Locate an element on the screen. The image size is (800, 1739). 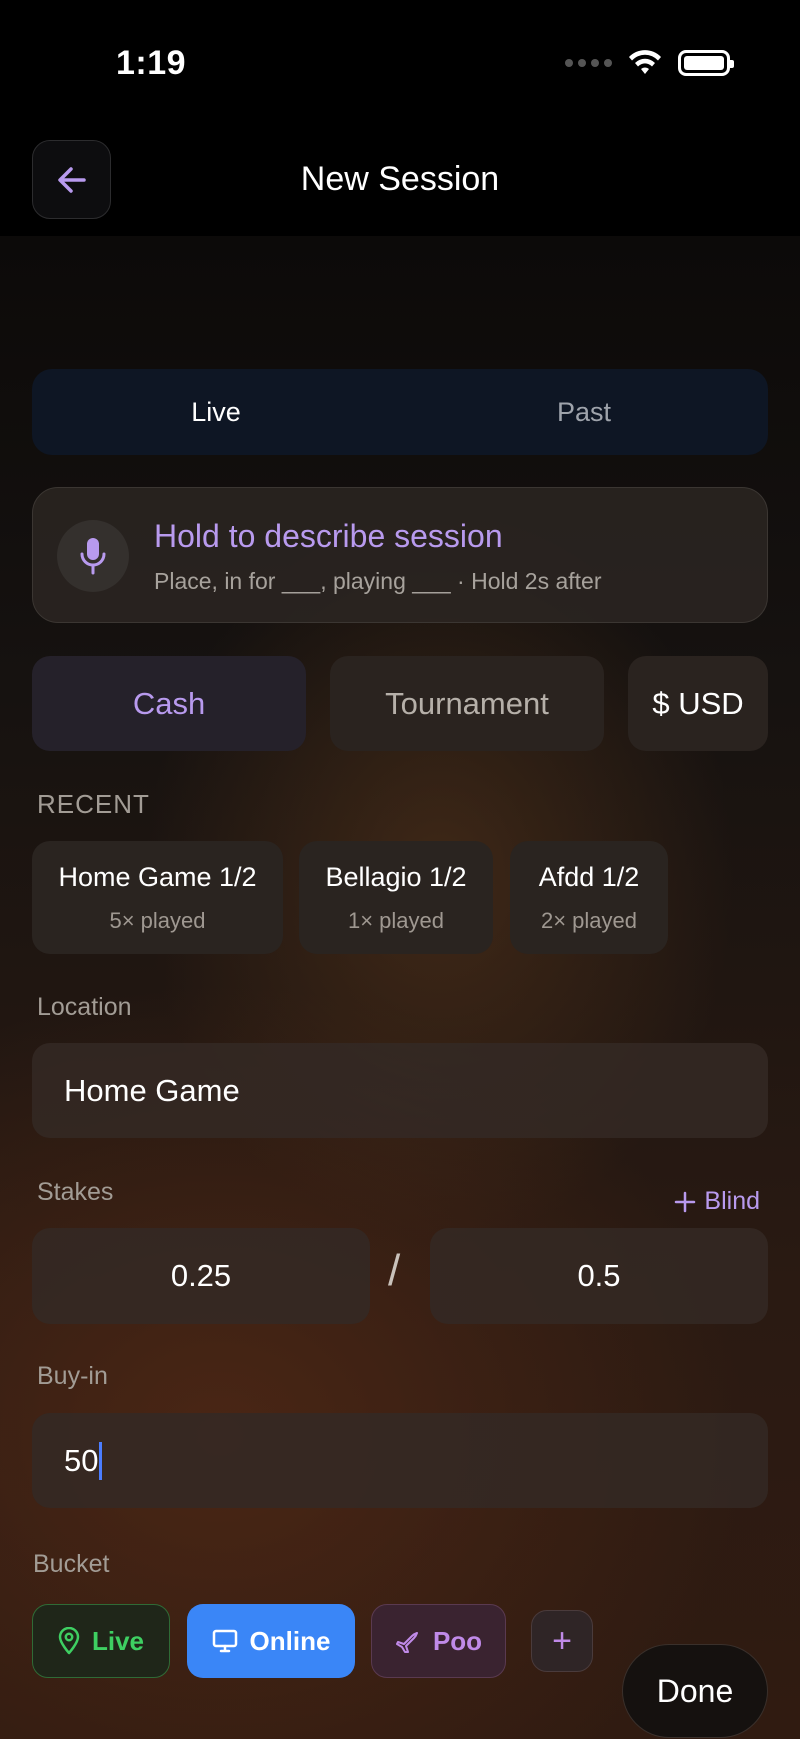
plus-icon is located at coordinates (685, 1201).